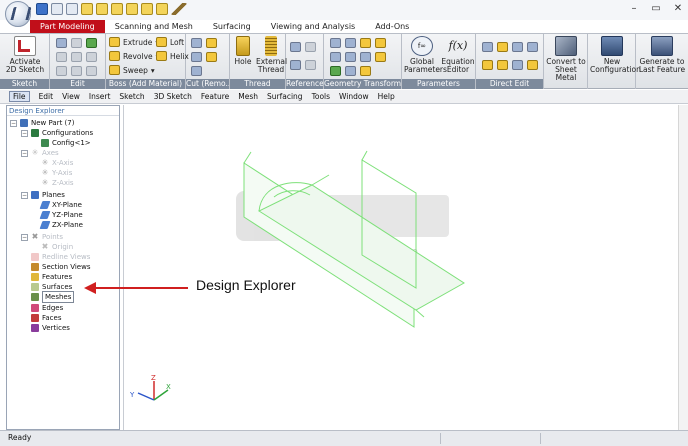 The image size is (688, 446). I want to click on convert-to-sheet-metal-button: Convert to Sheet Metal, so click(566, 59).